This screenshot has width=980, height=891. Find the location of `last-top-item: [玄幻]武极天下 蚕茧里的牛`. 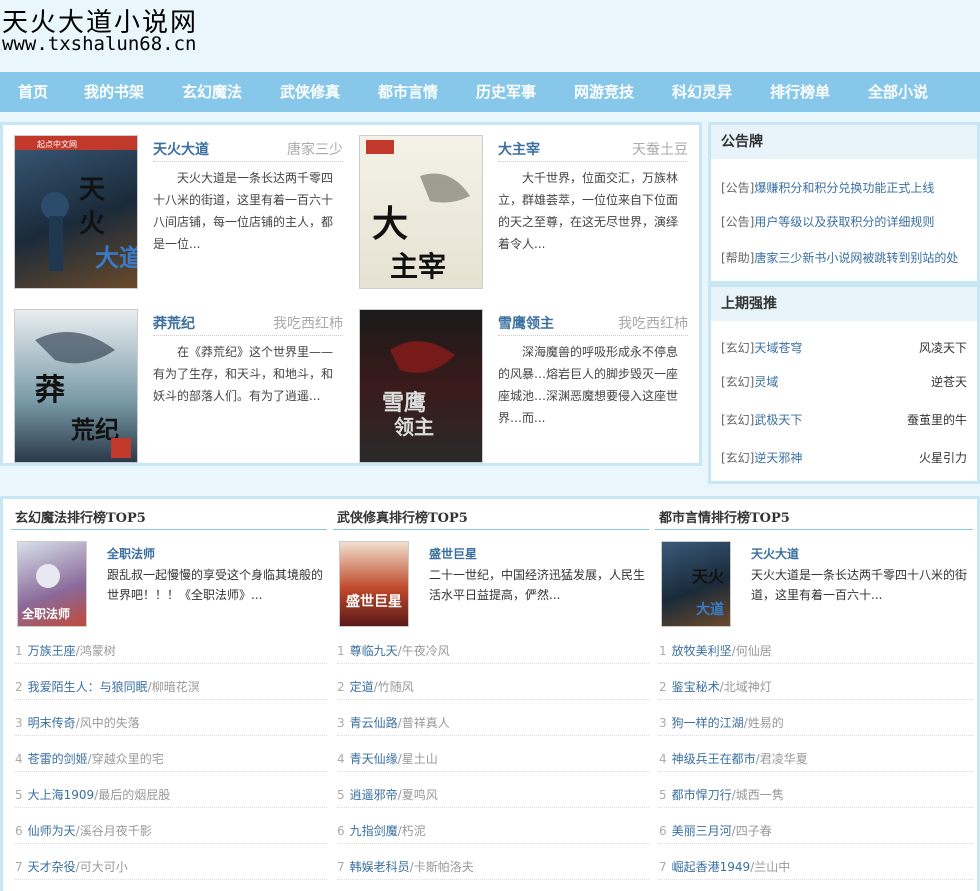

last-top-item: [玄幻]武极天下 蚕茧里的牛 is located at coordinates (844, 419).